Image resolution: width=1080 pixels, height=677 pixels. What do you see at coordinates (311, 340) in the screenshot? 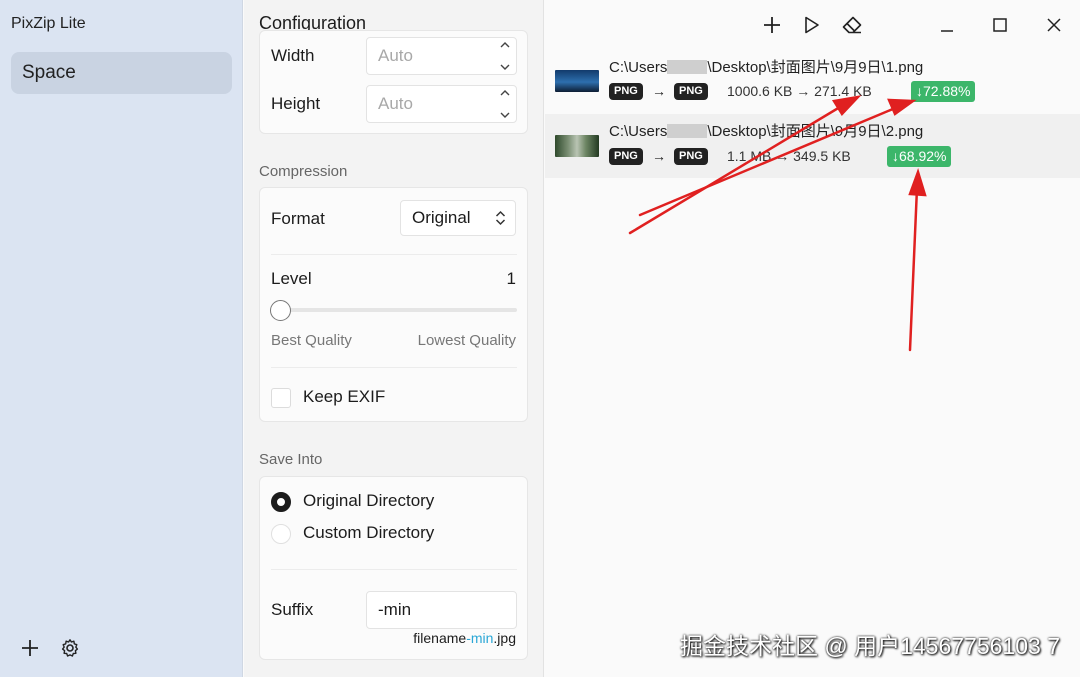
I see `best-quality-label: Best Quality` at bounding box center [311, 340].